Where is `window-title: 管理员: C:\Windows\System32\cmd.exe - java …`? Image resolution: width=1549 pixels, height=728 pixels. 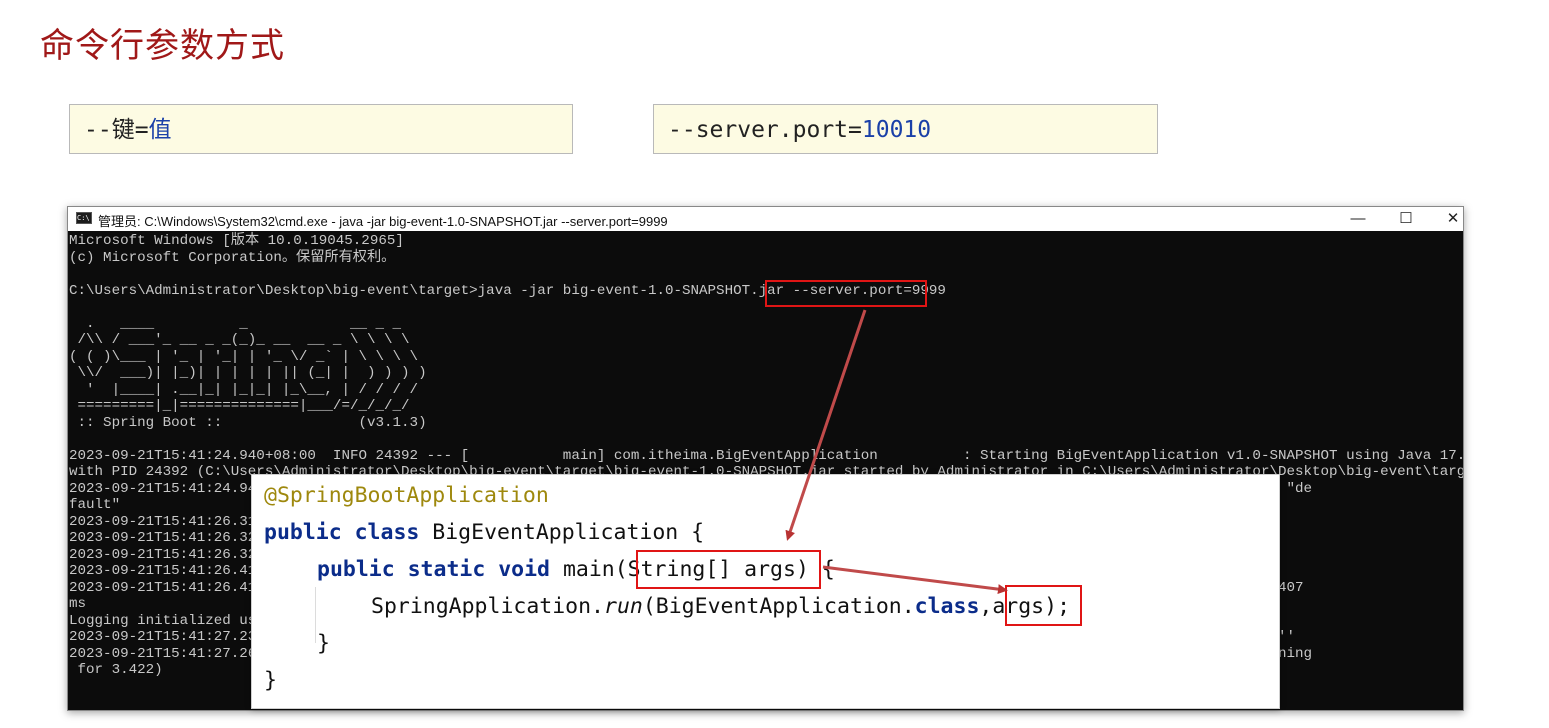 window-title: 管理员: C:\Windows\System32\cmd.exe - java … is located at coordinates (383, 221).